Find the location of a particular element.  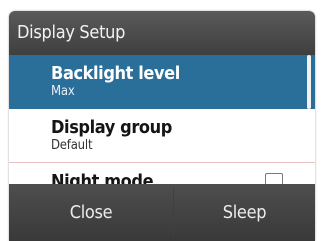

list-item-label: Display group is located at coordinates (111, 127).